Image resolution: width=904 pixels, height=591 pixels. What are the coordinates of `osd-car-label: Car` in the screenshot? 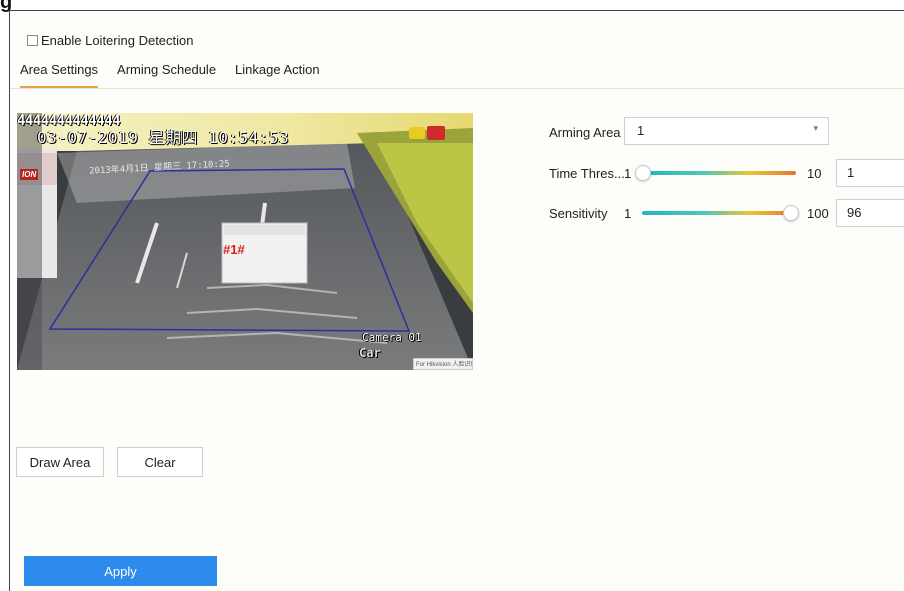 It's located at (370, 353).